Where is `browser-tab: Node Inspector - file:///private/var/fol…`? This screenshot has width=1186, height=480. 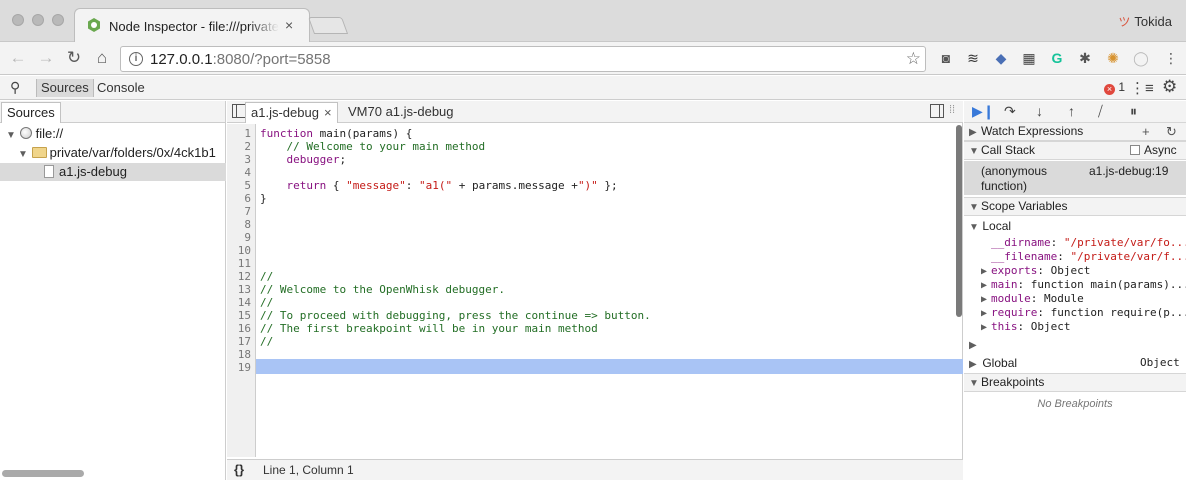
browser-tab: Node Inspector - file:///private/var/fol… is located at coordinates (192, 25).